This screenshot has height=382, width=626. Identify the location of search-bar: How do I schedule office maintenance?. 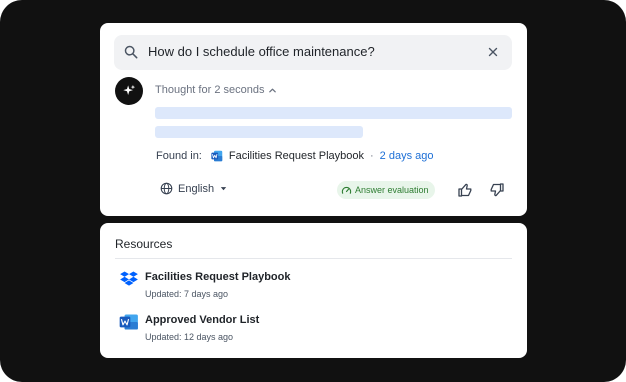
(313, 52).